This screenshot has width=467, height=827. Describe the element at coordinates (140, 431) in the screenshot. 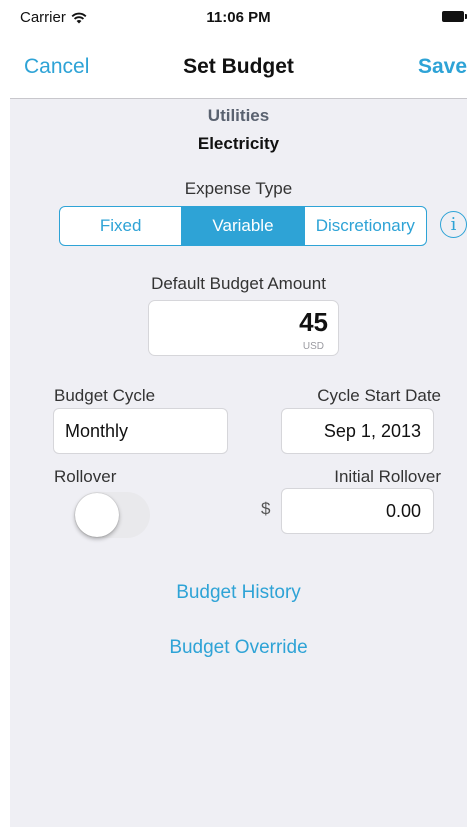

I see `budget-cycle-field: Monthly` at that location.